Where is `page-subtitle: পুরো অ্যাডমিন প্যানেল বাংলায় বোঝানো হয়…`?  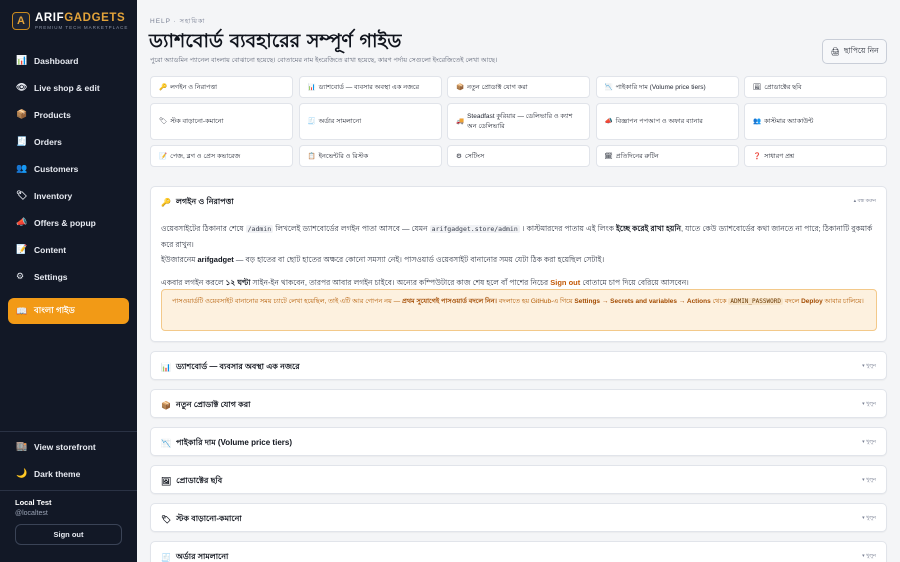
page-subtitle: পুরো অ্যাডমিন প্যানেল বাংলায় বোঝানো হয়… is located at coordinates (324, 60).